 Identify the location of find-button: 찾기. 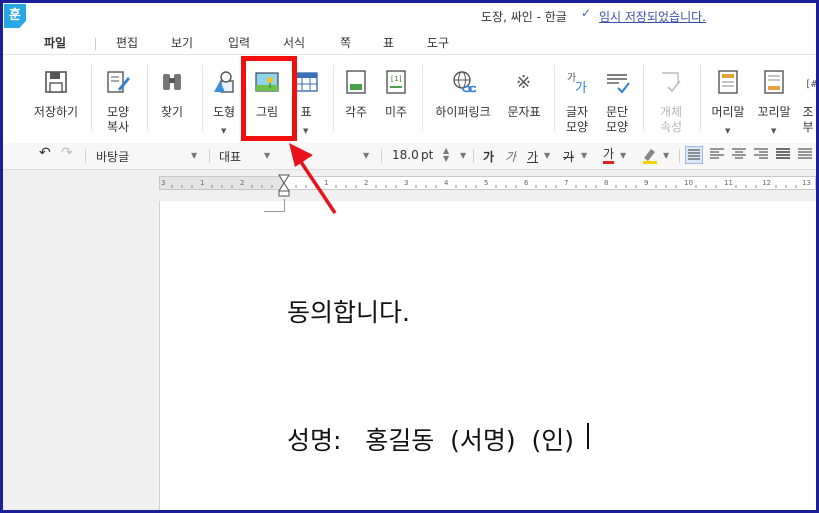
(172, 98).